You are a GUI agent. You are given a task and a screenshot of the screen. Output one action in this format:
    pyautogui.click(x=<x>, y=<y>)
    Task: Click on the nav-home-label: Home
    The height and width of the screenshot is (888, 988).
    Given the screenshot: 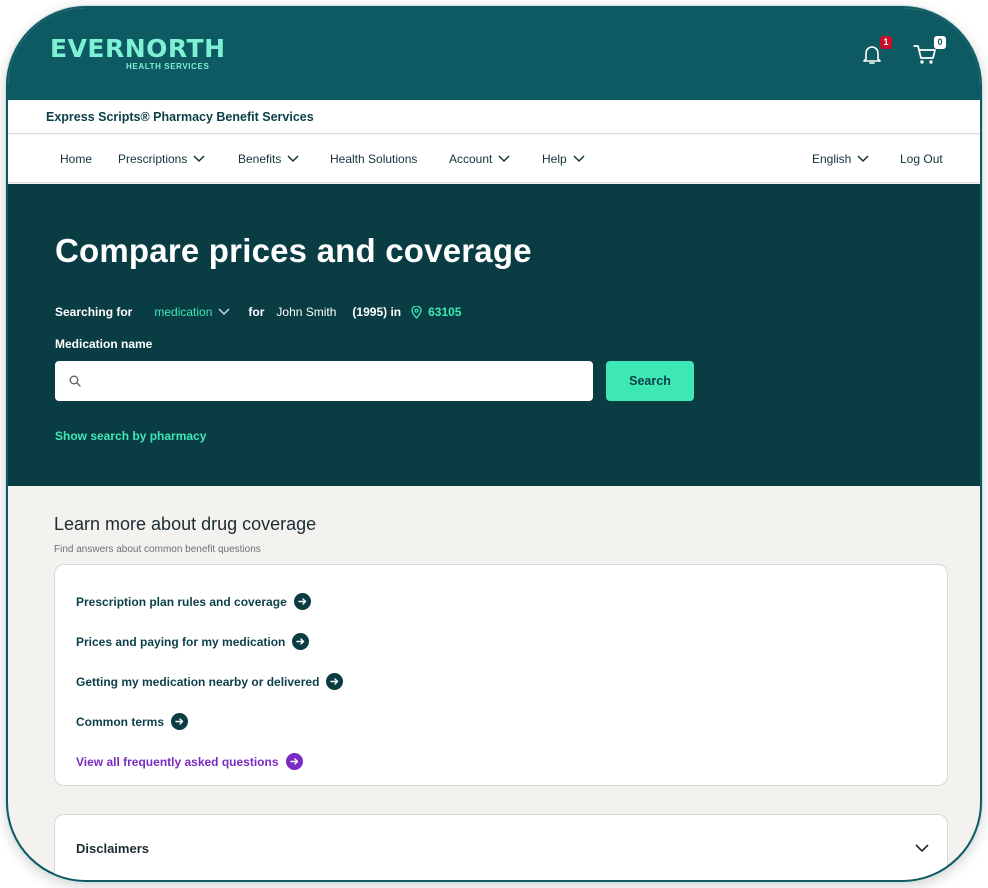 What is the action you would take?
    pyautogui.click(x=76, y=159)
    